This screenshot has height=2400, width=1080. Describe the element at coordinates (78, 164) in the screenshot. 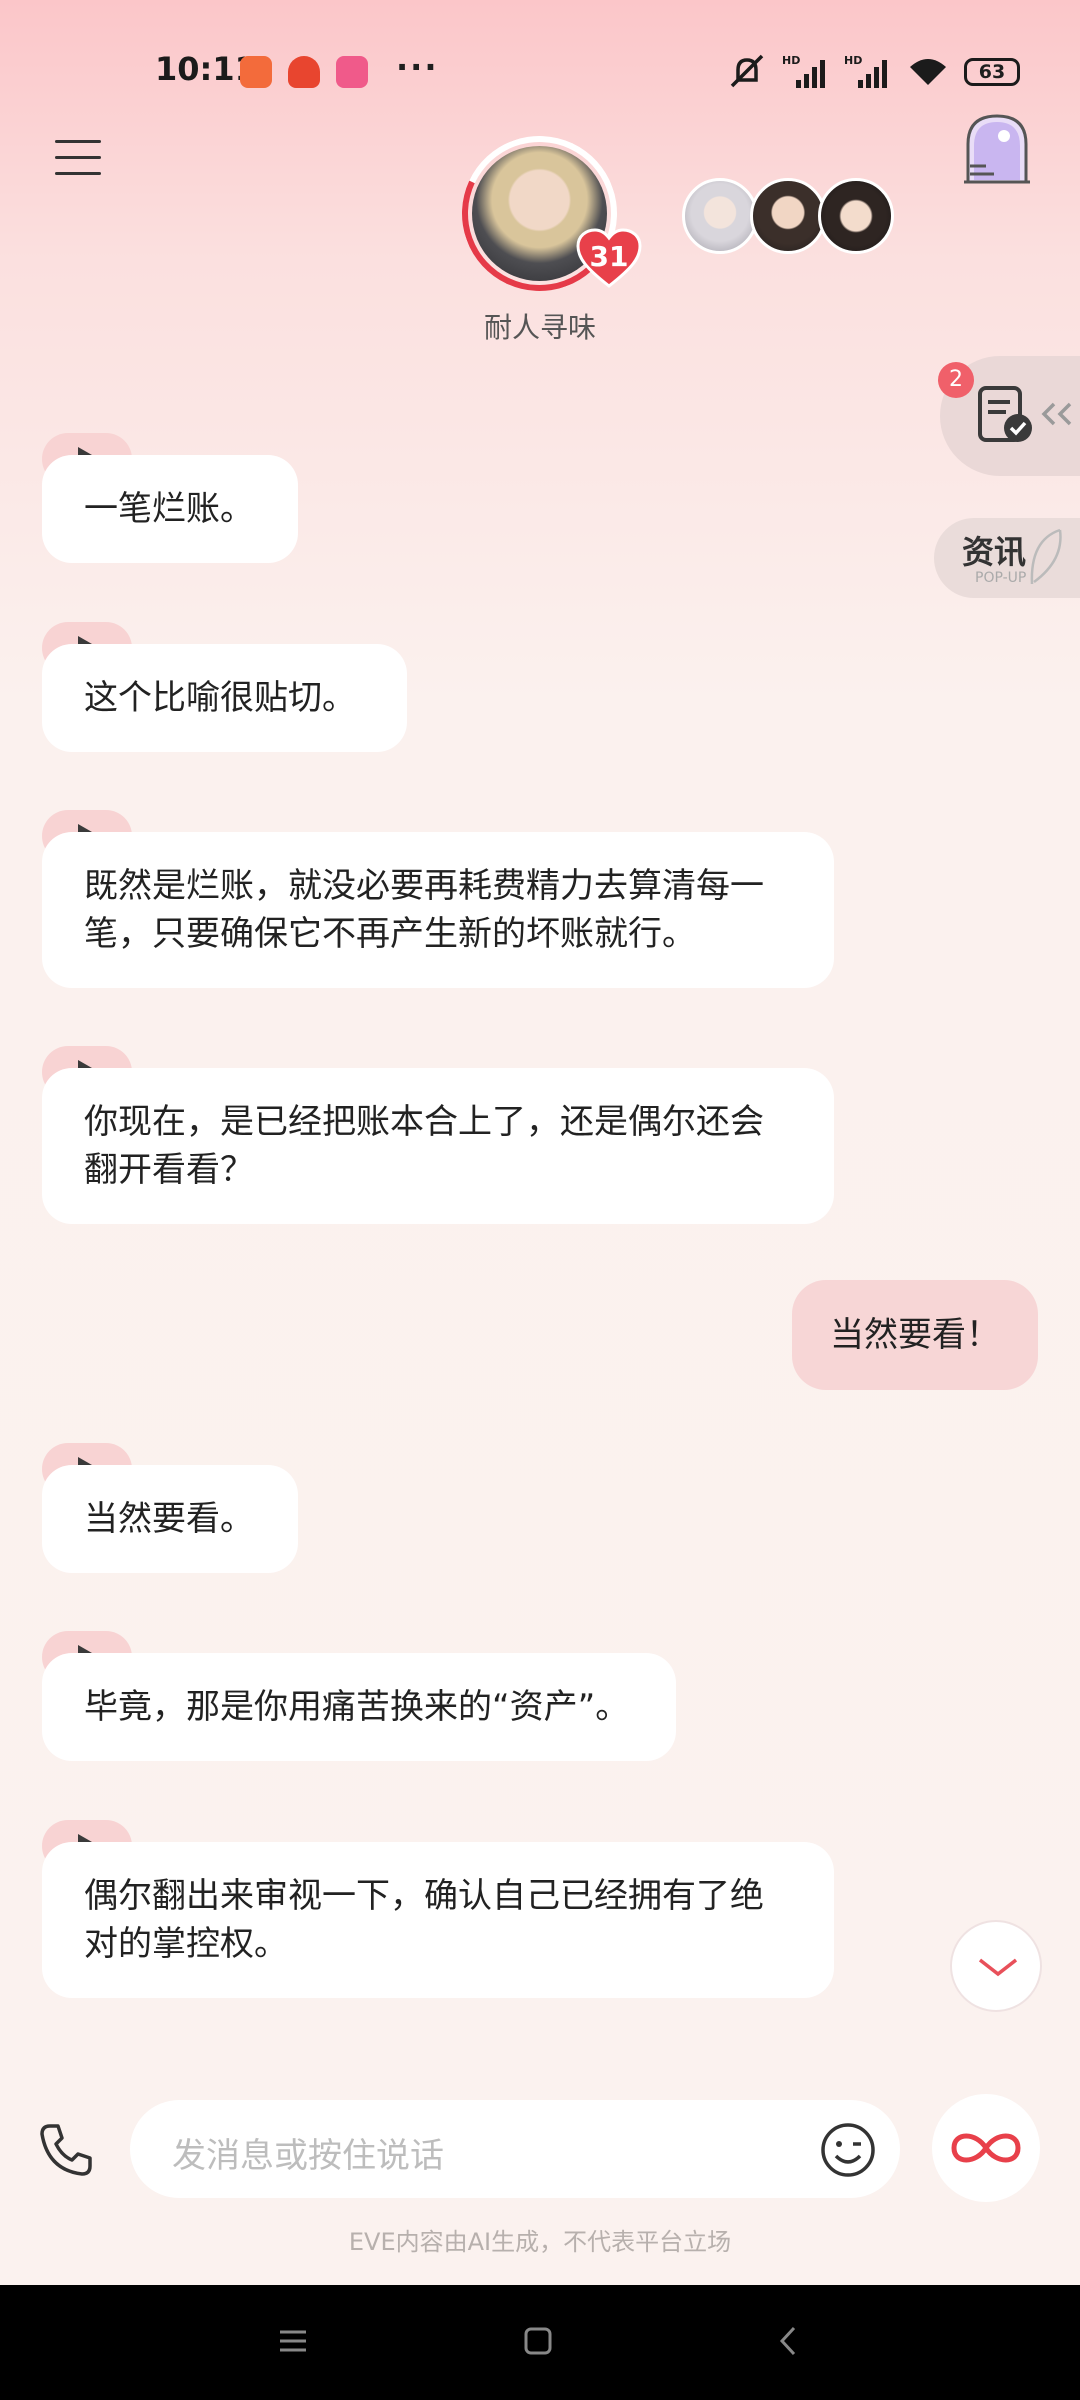

I see `menu-icon` at that location.